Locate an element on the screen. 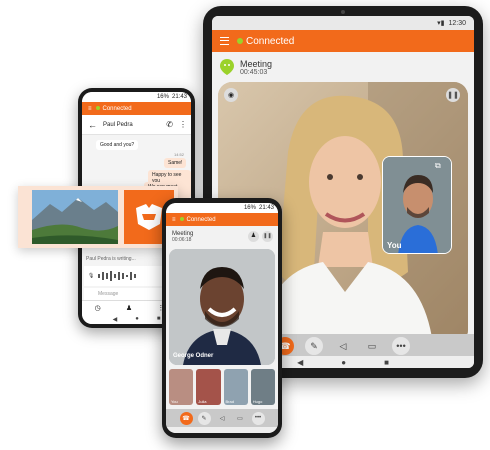  chat-time: 14:52 is located at coordinates (179, 154).